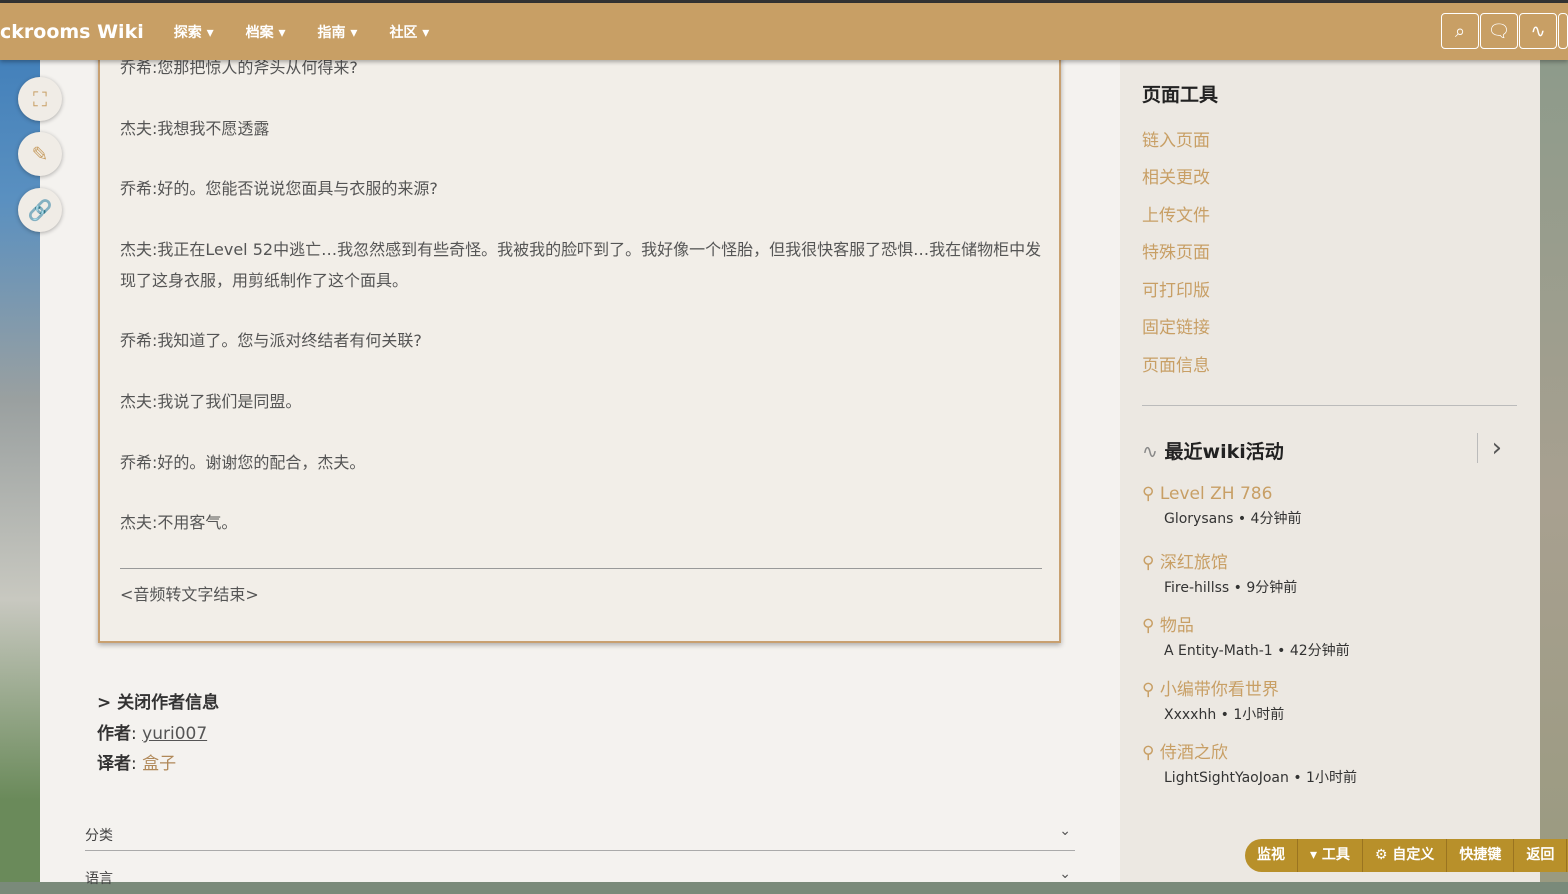 The height and width of the screenshot is (894, 1568). What do you see at coordinates (1176, 363) in the screenshot?
I see `tool-link: 页面信息` at bounding box center [1176, 363].